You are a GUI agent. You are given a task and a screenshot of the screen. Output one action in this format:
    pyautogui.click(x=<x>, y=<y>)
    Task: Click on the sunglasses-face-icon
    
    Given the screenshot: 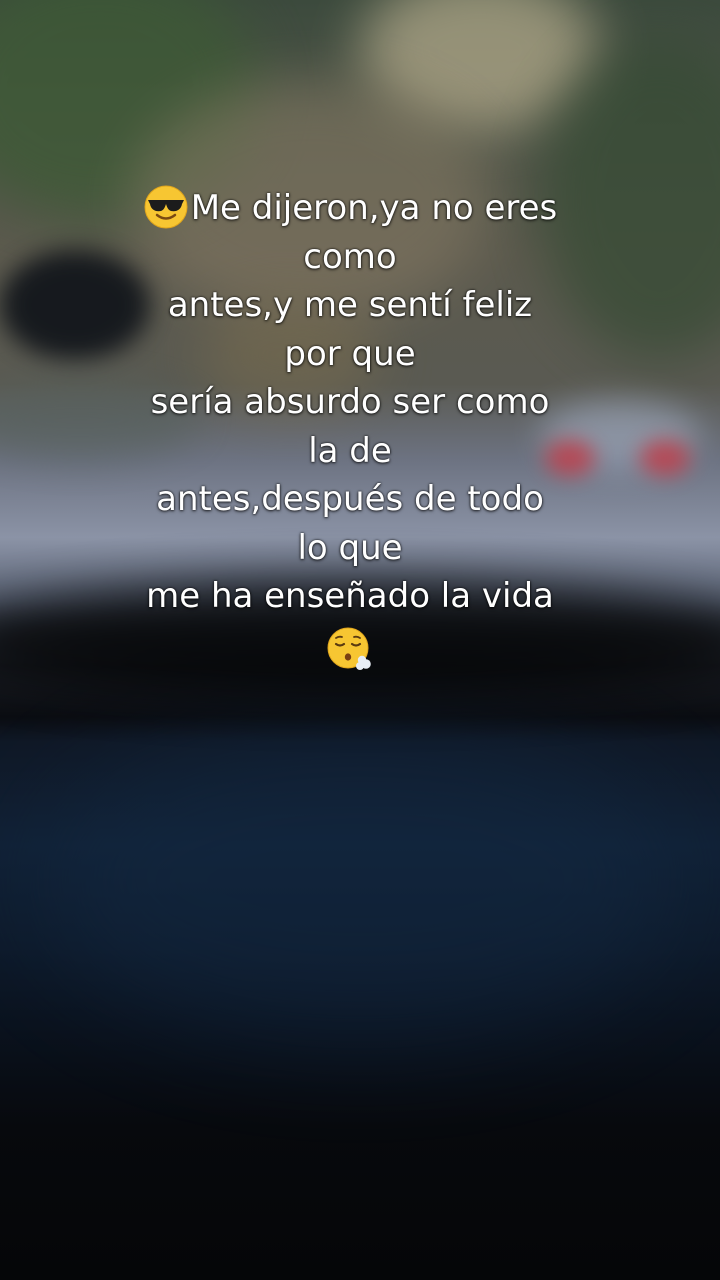 What is the action you would take?
    pyautogui.click(x=166, y=207)
    